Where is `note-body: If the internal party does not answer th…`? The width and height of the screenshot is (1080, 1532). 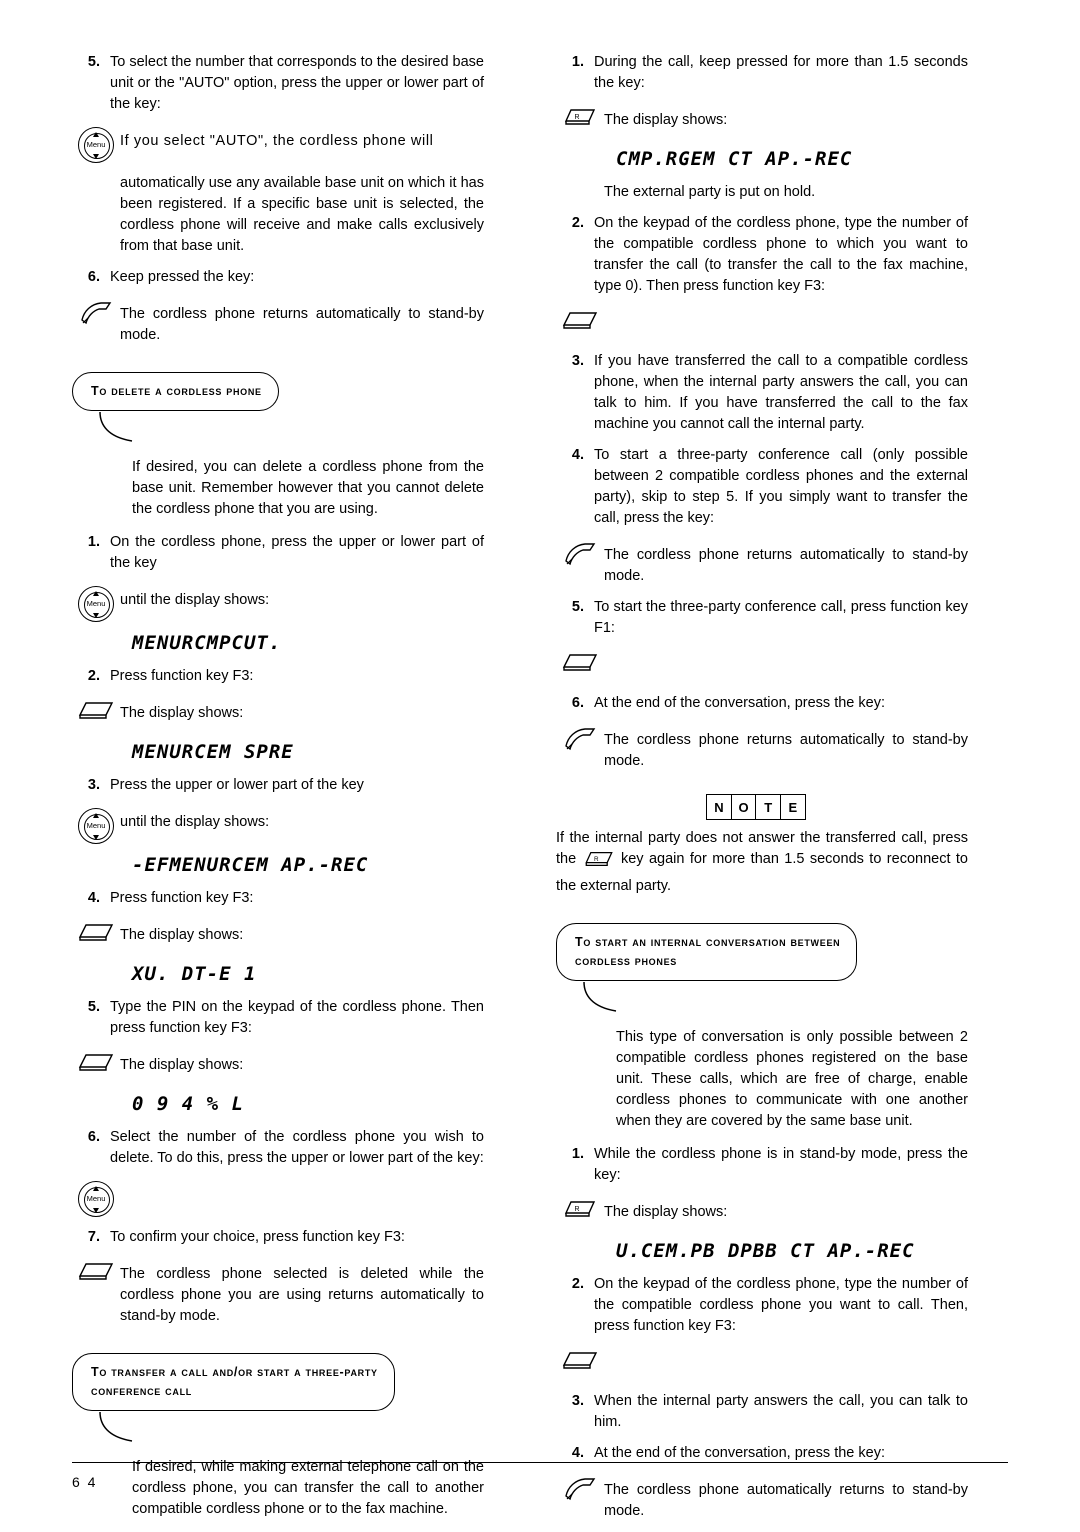
note-body: If the internal party does not answer th… is located at coordinates (762, 862).